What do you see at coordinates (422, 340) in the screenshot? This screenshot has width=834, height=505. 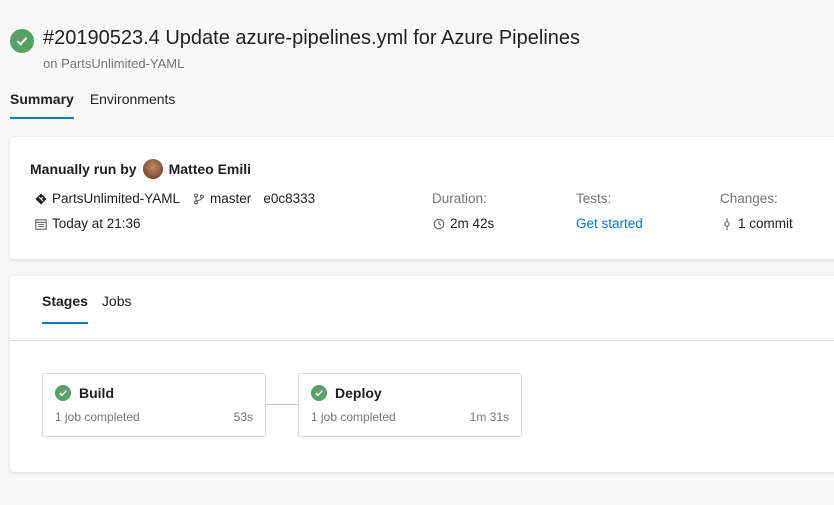 I see `divider` at bounding box center [422, 340].